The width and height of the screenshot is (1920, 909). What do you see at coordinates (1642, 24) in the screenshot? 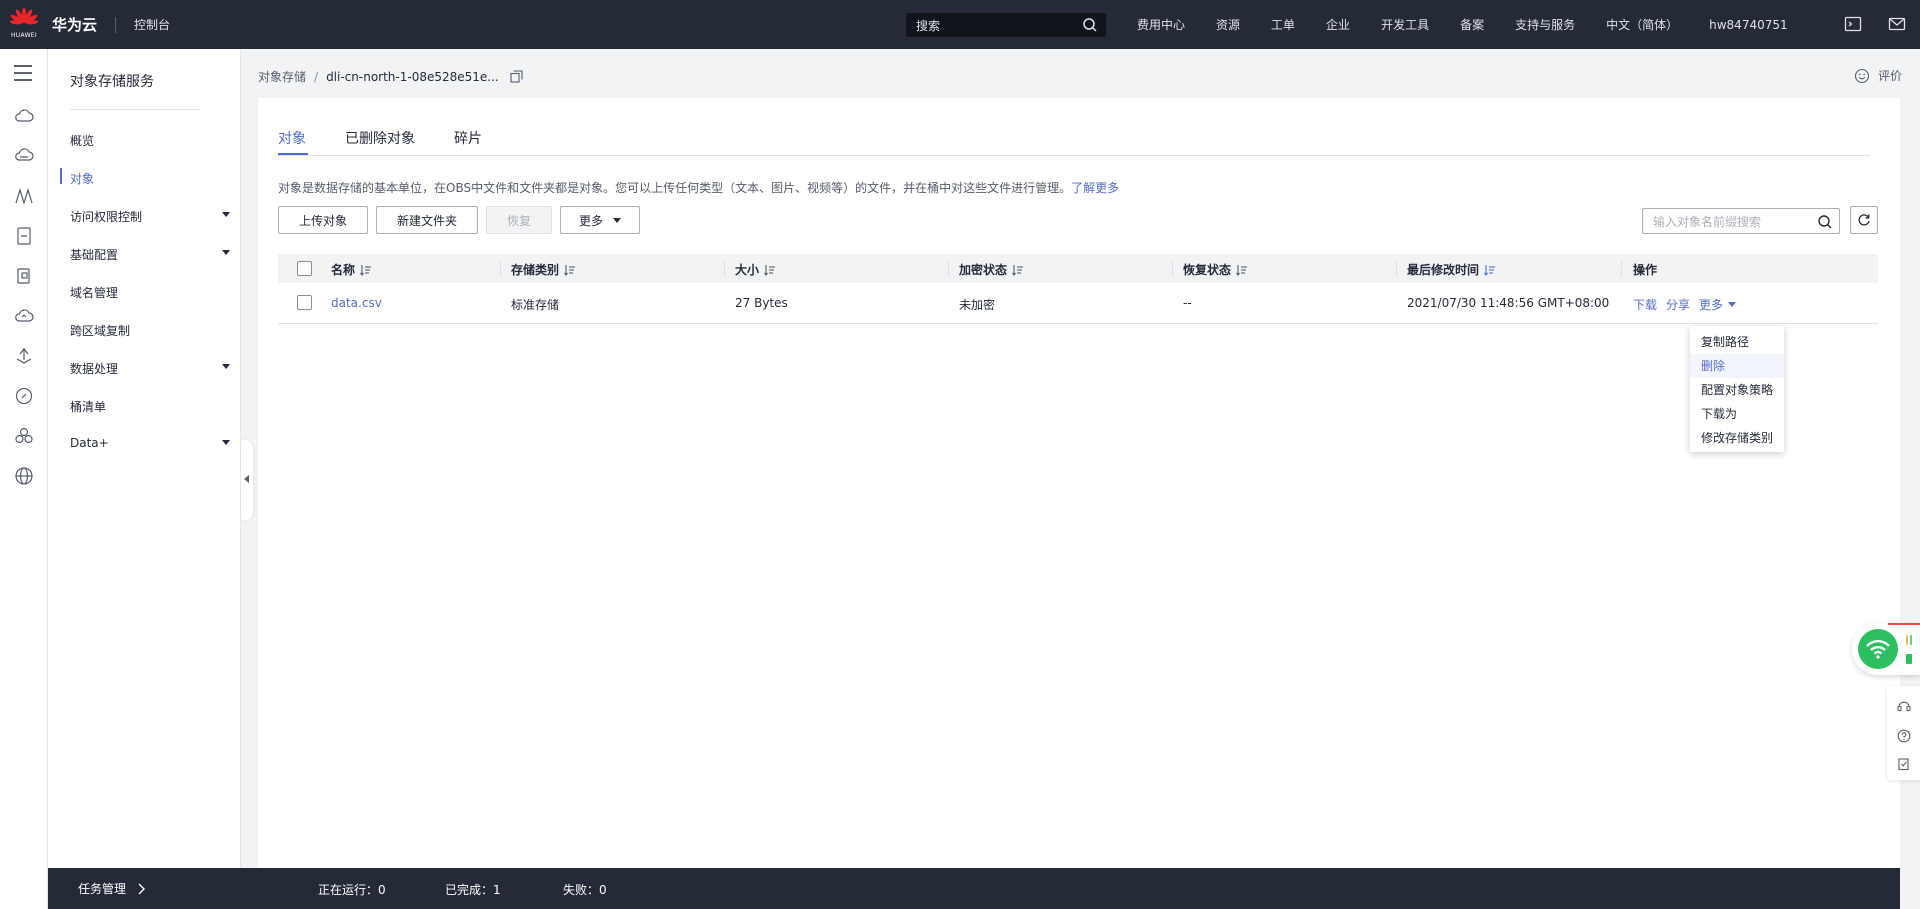
I see `nav-language: 中文（简体）` at bounding box center [1642, 24].